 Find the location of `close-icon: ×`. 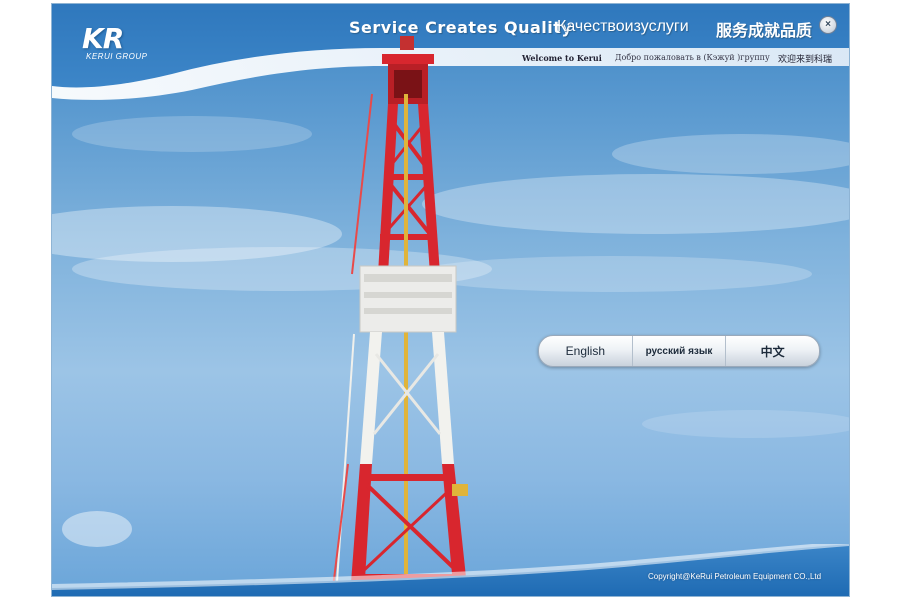

close-icon: × is located at coordinates (828, 24).